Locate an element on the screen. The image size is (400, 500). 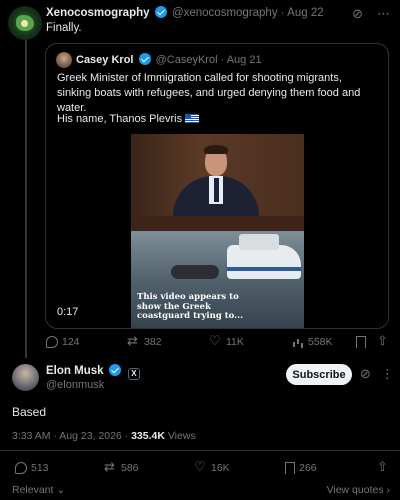
person-hair is located at coordinates (216, 149).